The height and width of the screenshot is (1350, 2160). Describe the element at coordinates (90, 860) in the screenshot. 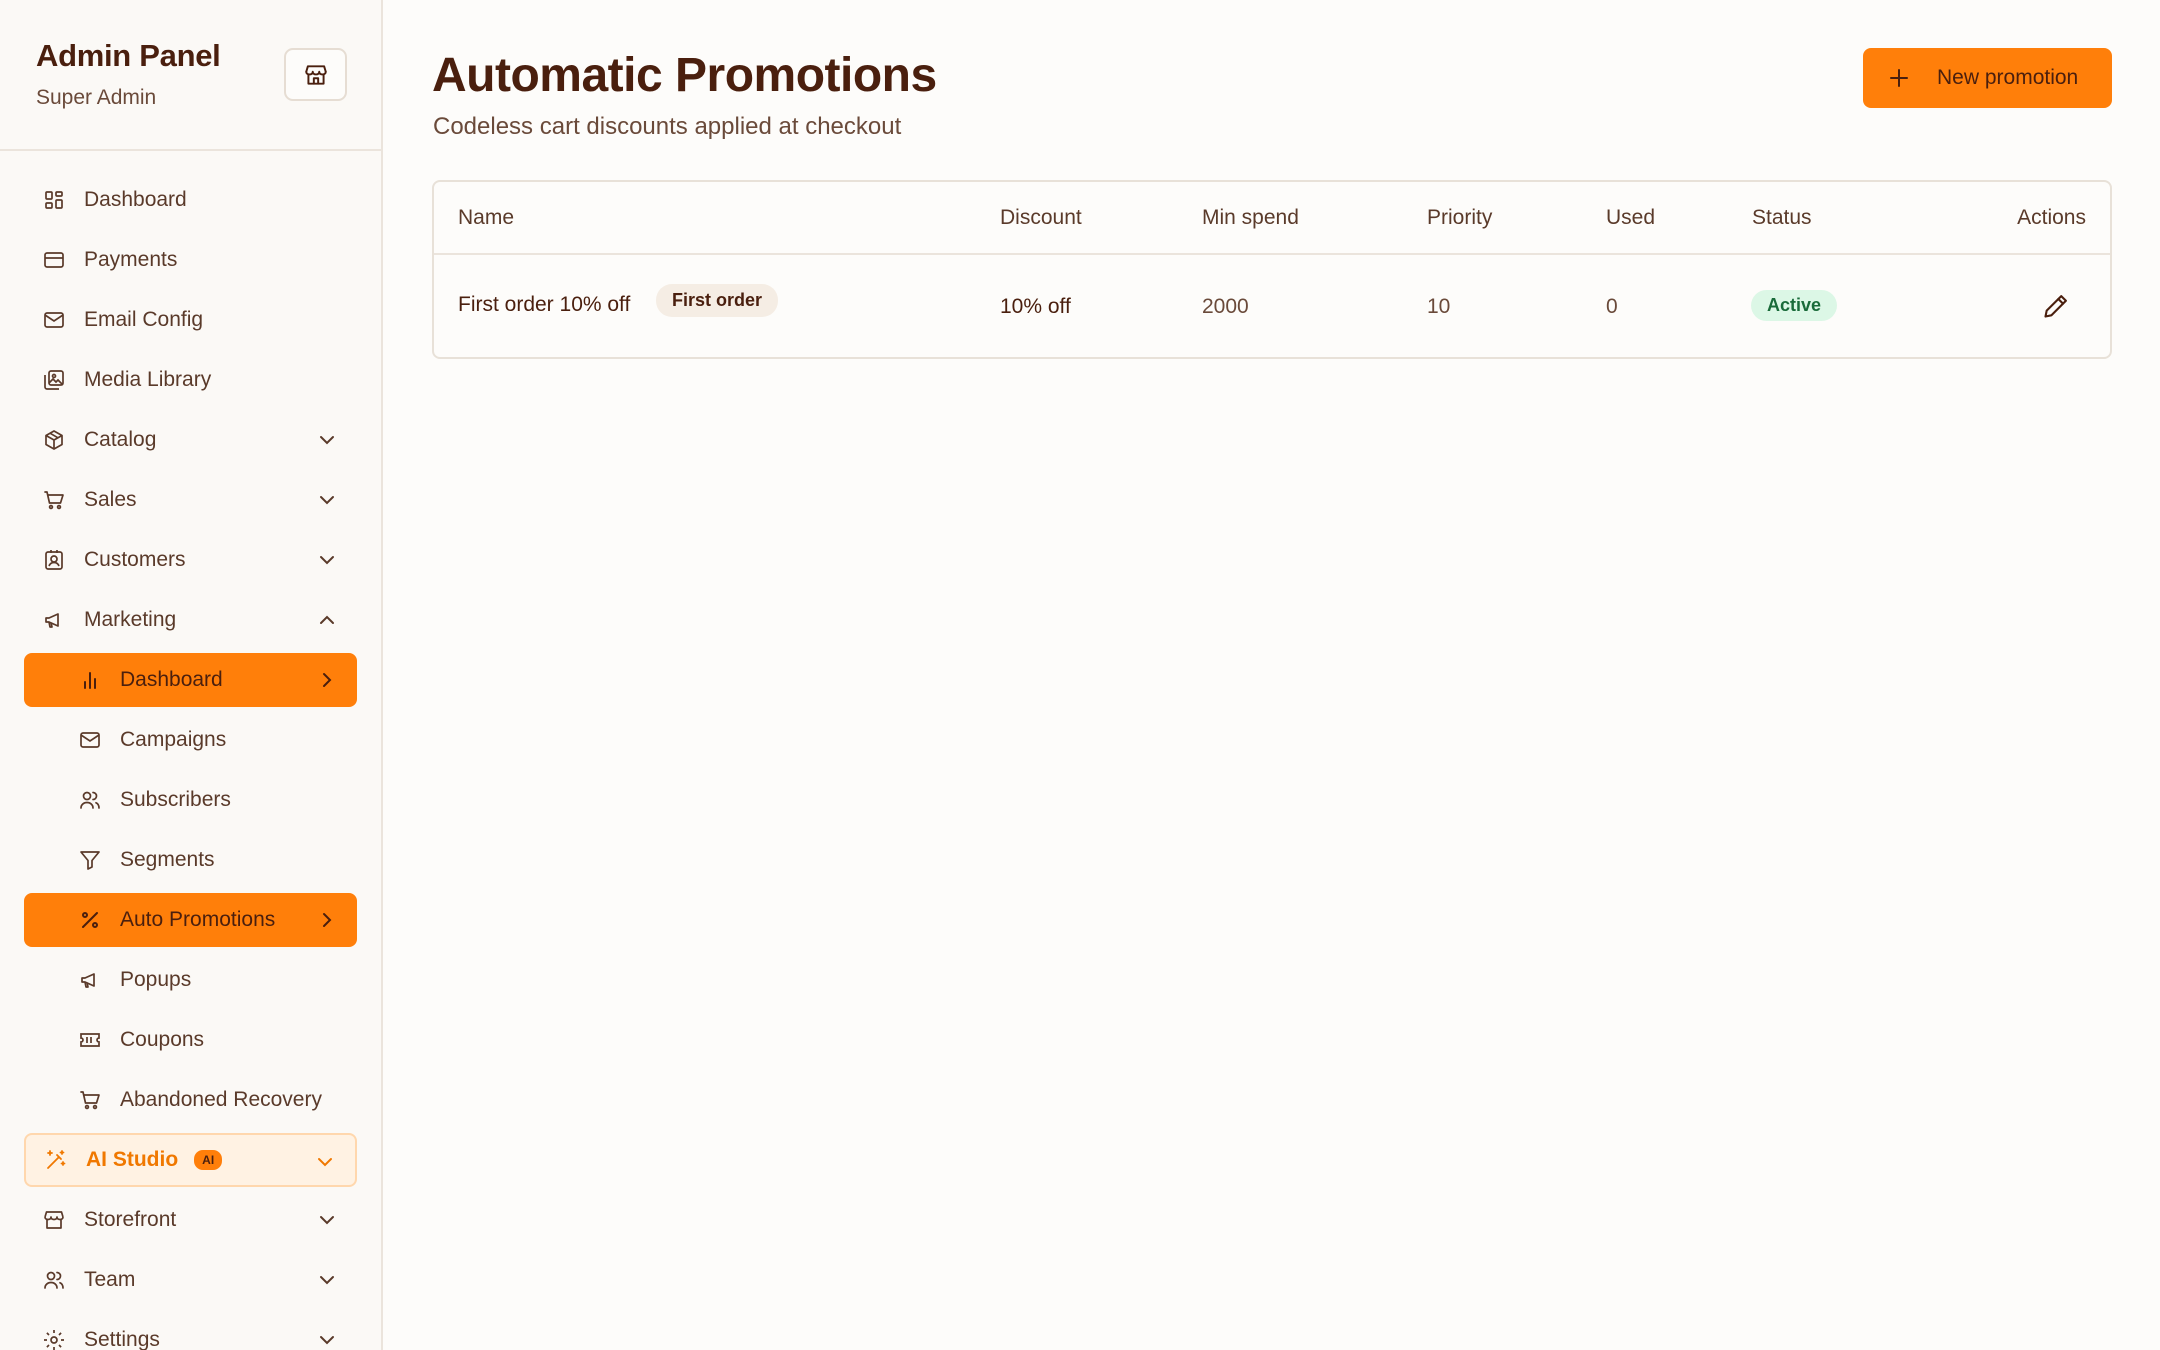

I see `filter-icon` at that location.